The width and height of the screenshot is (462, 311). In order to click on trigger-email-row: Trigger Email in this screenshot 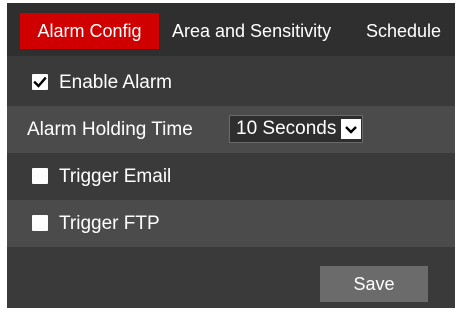, I will do `click(231, 176)`.